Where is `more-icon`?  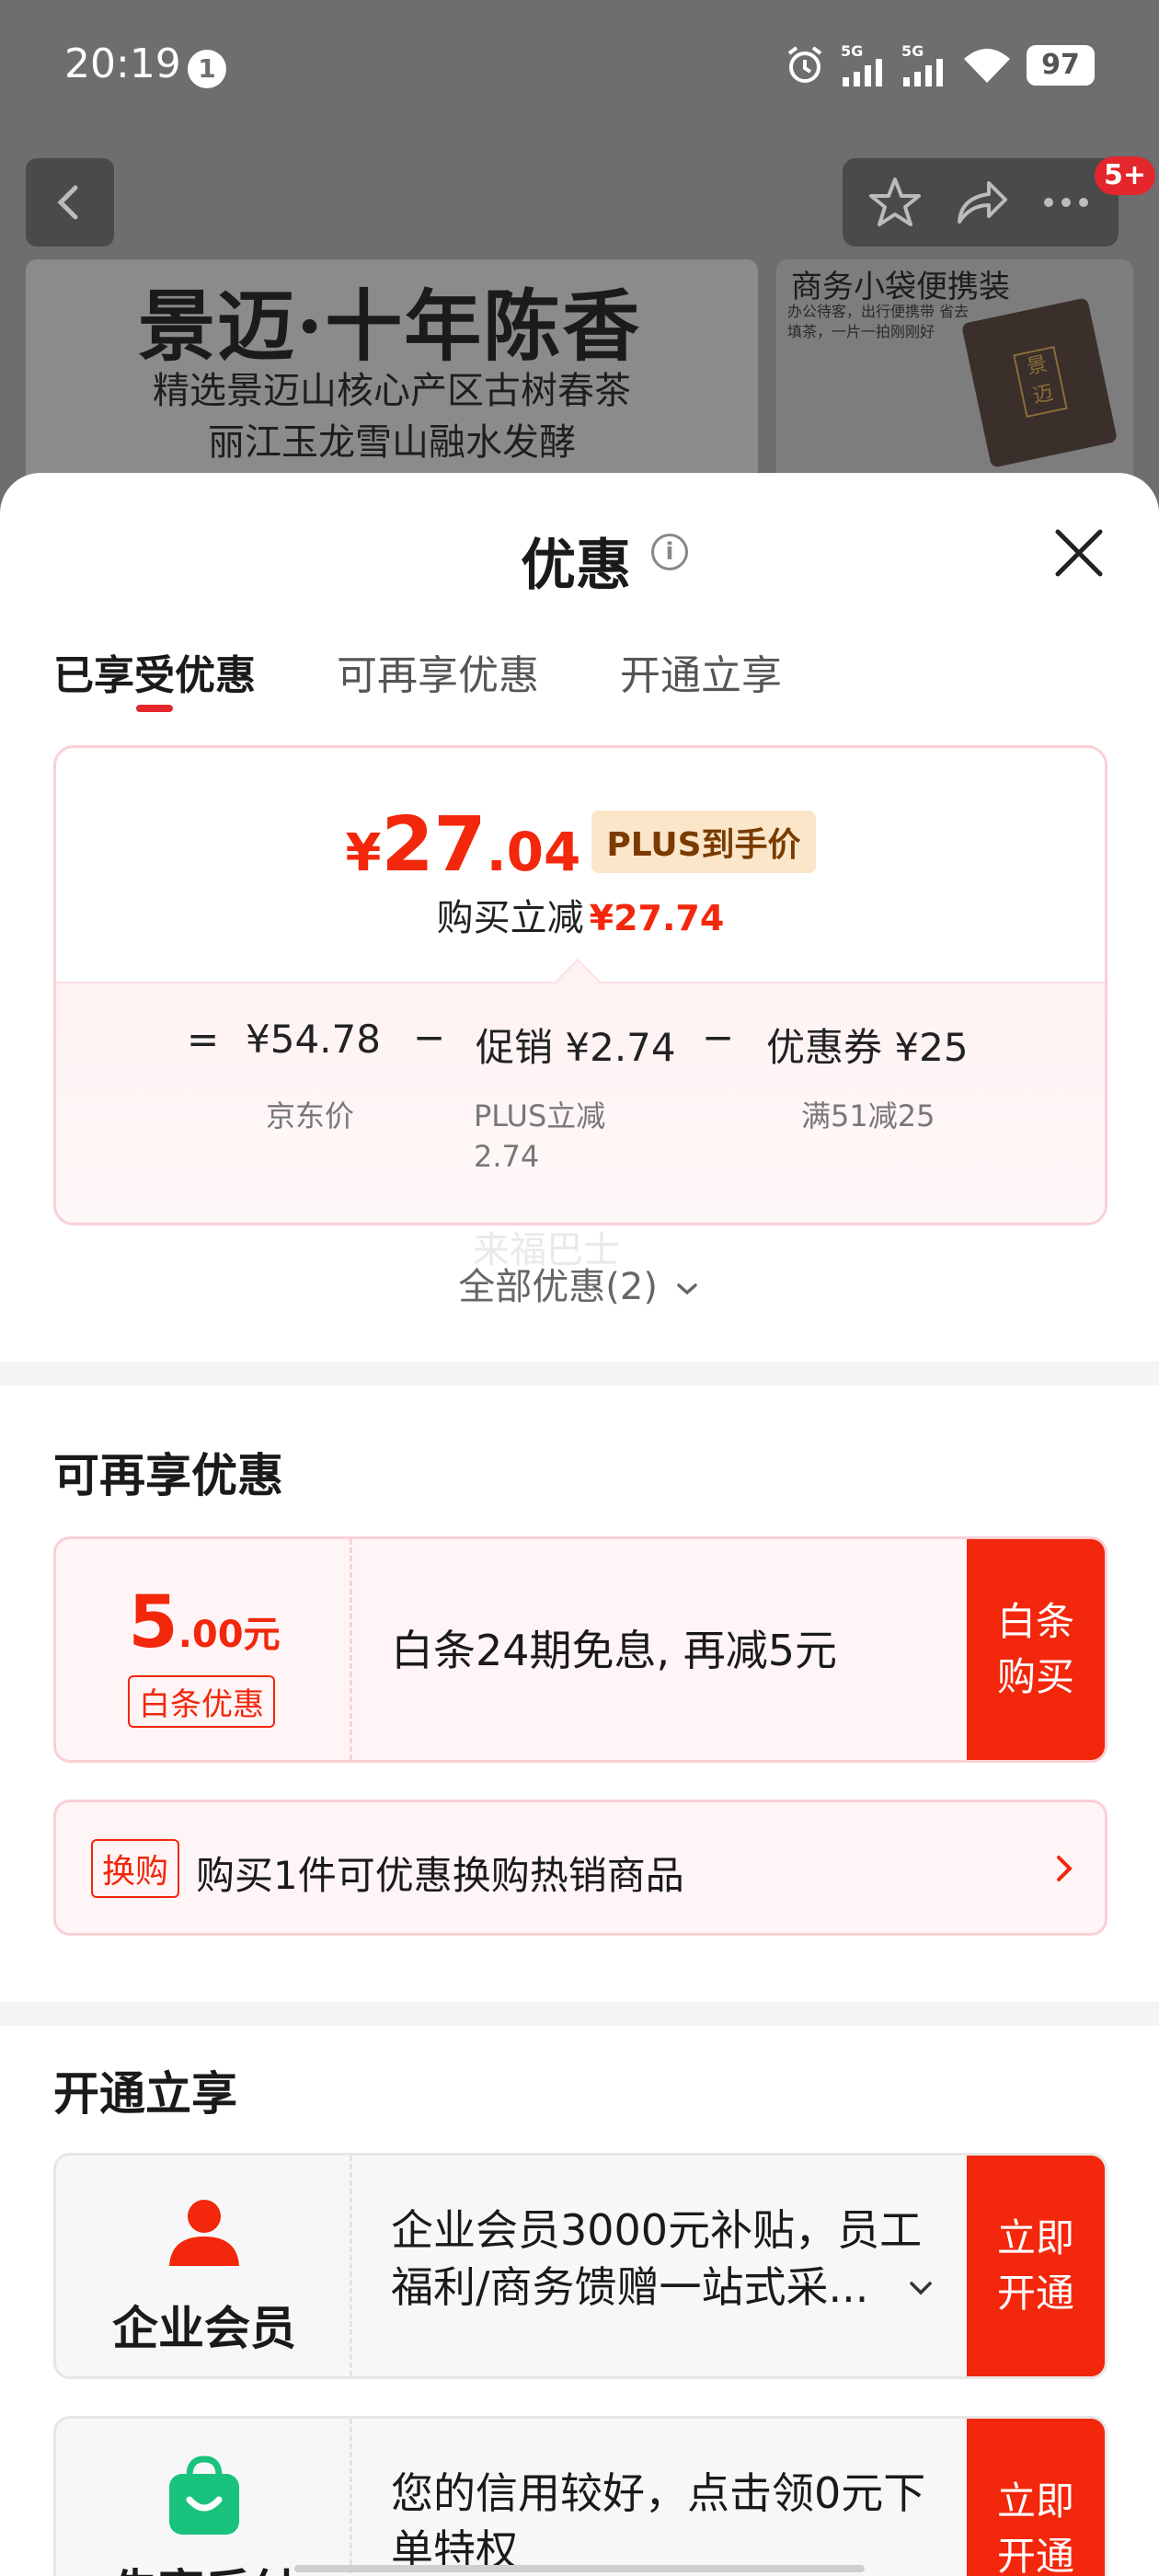
more-icon is located at coordinates (1066, 202).